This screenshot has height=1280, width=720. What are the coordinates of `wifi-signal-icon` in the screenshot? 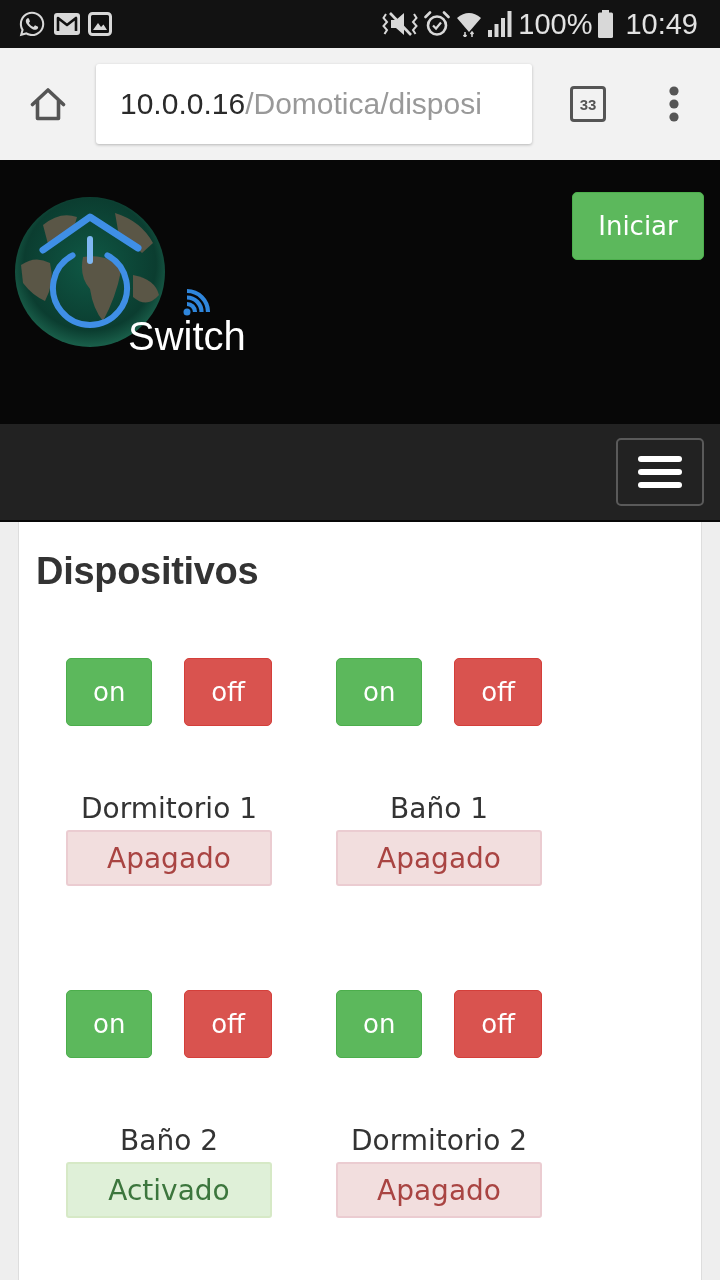 It's located at (197, 302).